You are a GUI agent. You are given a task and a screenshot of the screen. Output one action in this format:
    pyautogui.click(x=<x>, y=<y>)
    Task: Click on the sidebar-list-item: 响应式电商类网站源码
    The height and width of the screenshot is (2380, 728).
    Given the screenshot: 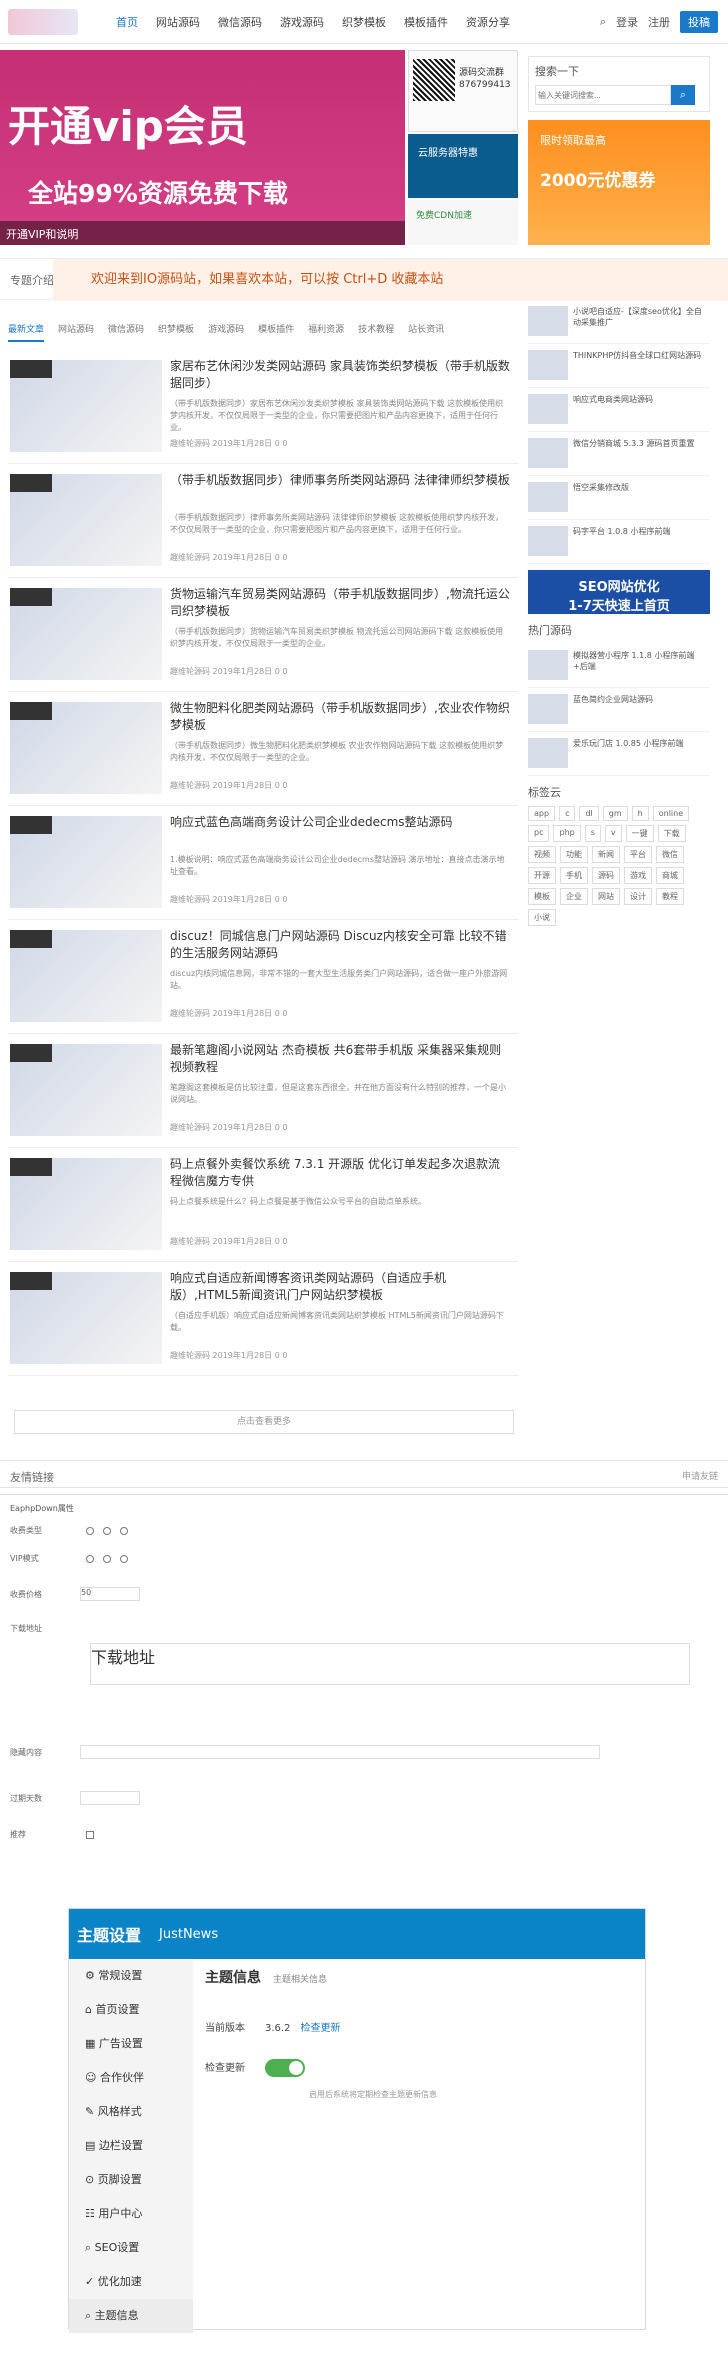 What is the action you would take?
    pyautogui.click(x=619, y=410)
    